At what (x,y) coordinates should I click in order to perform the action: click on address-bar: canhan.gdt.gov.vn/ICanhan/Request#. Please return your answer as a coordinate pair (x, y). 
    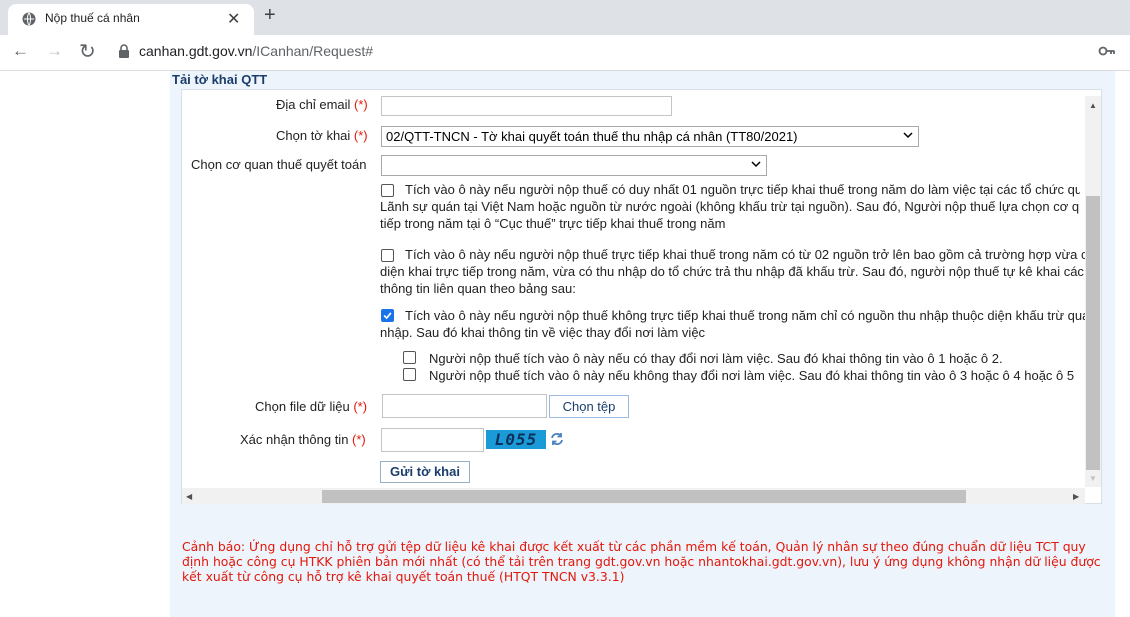
    Looking at the image, I should click on (256, 51).